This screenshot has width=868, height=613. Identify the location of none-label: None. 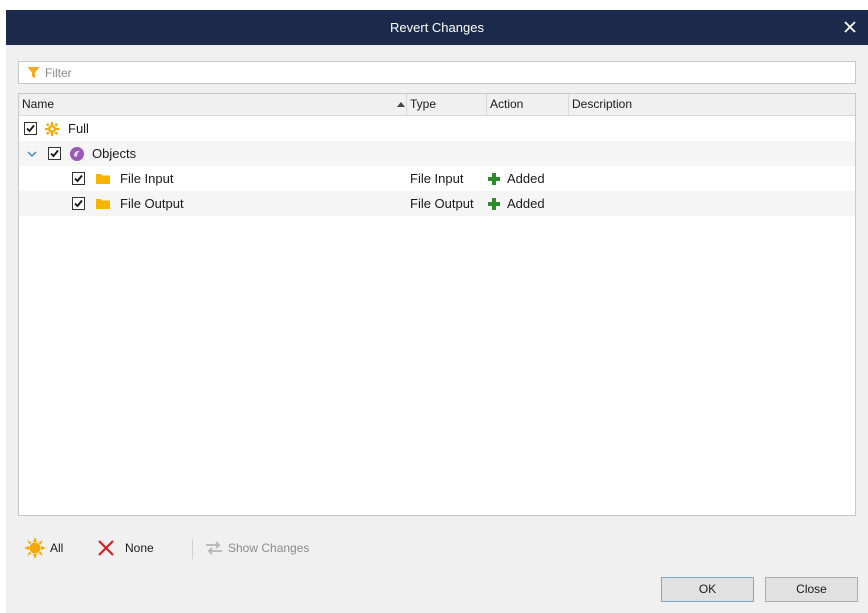
(139, 548).